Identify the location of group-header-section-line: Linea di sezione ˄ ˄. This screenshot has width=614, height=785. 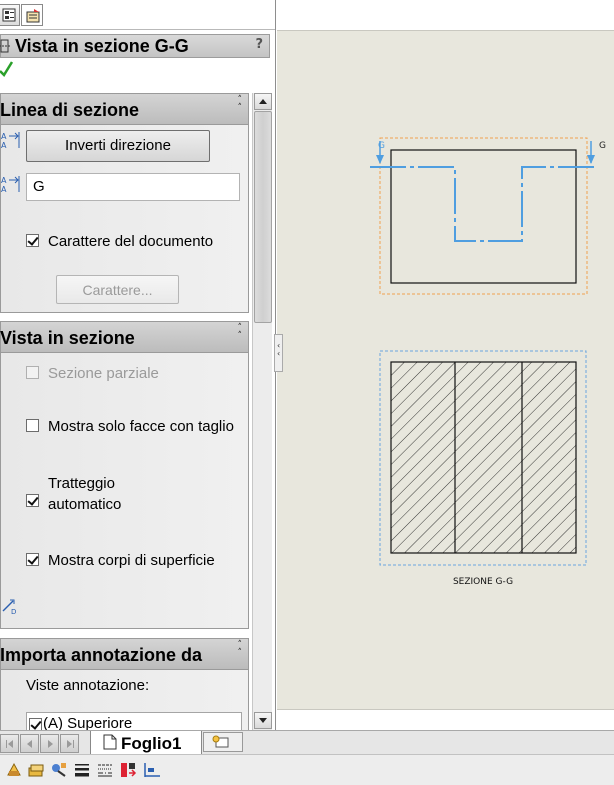
(124, 109).